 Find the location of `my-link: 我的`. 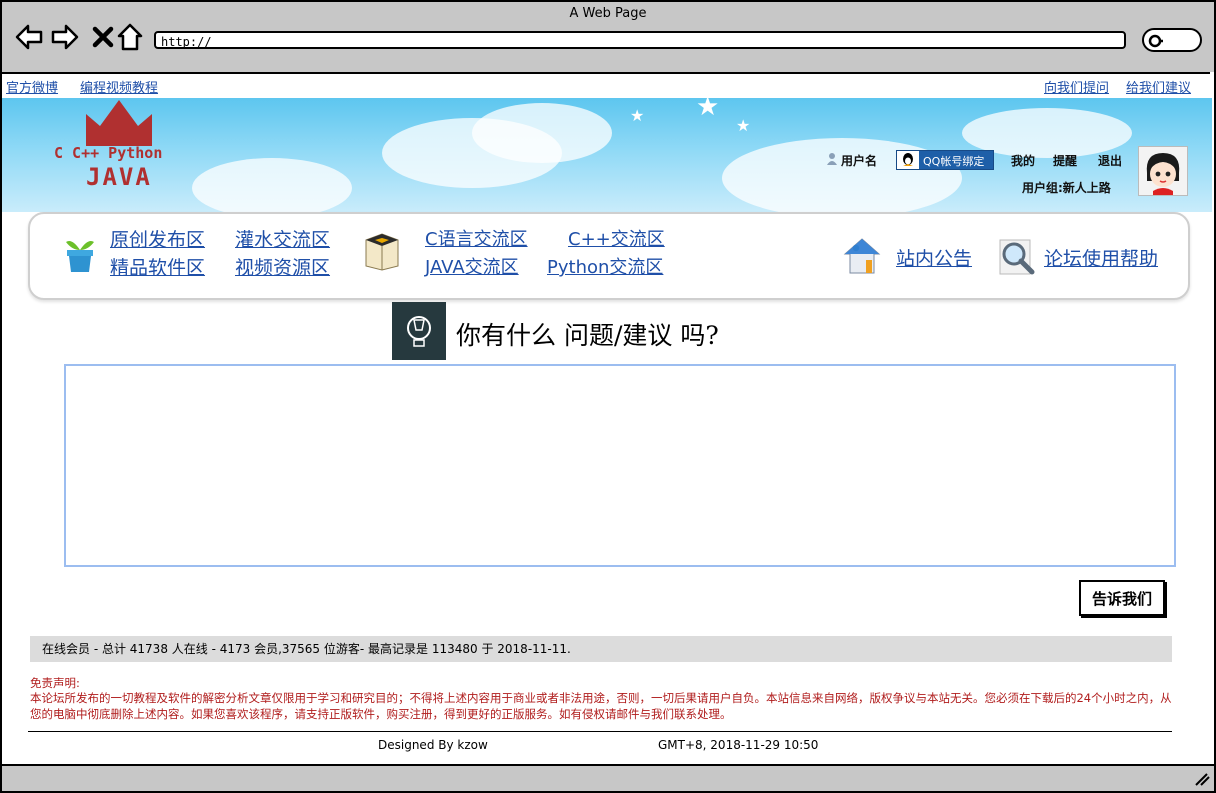

my-link: 我的 is located at coordinates (1023, 160).